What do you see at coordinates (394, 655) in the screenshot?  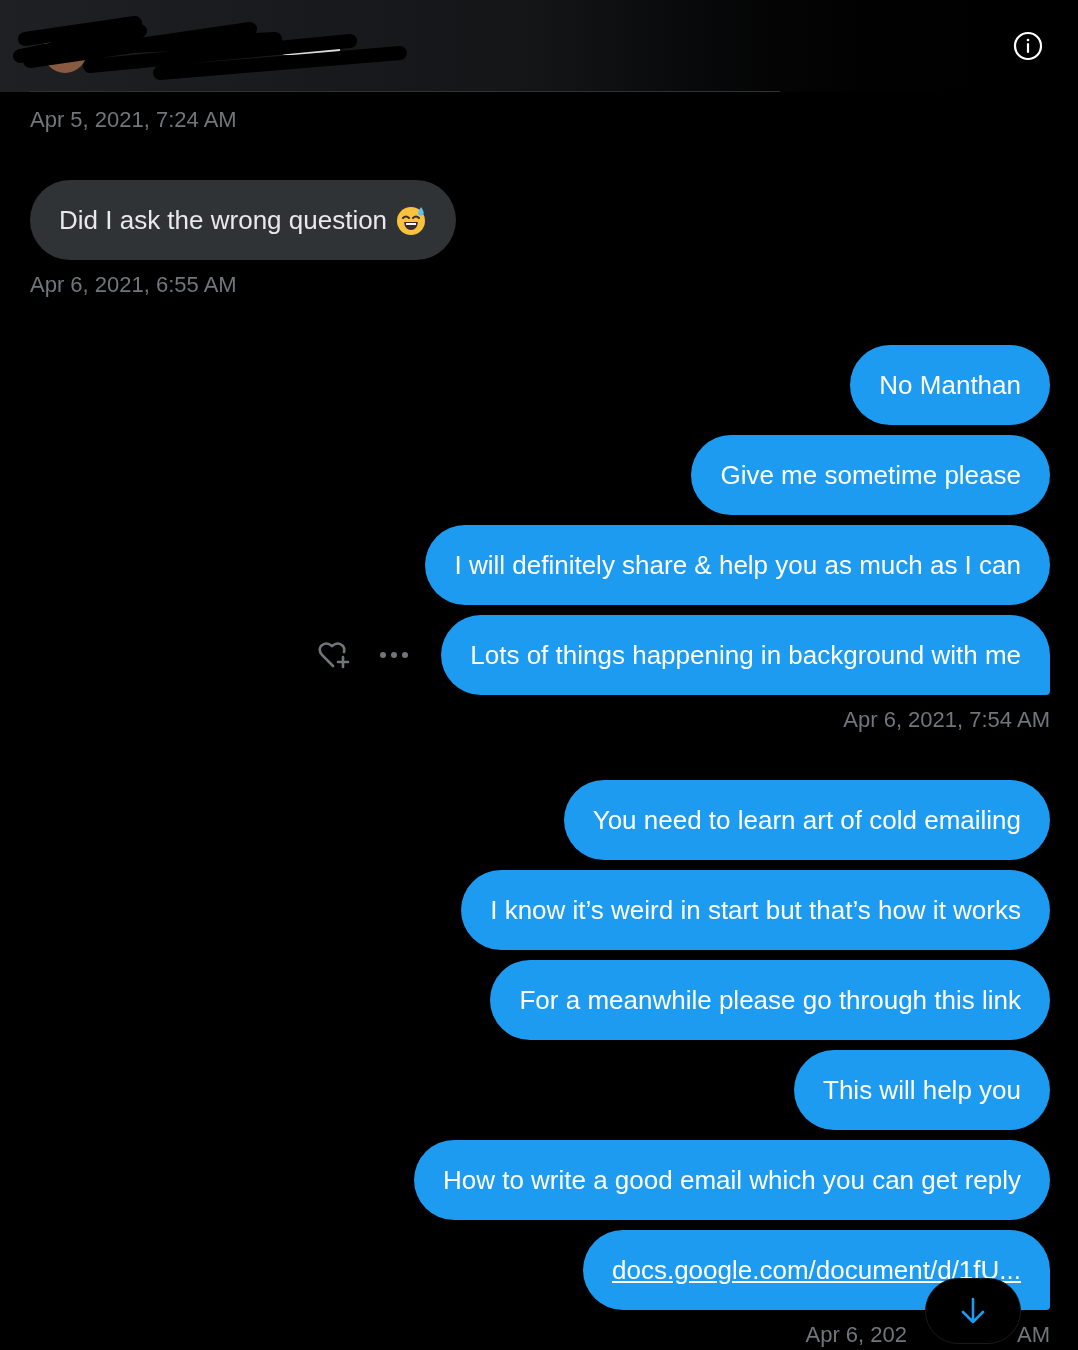 I see `more-icon` at bounding box center [394, 655].